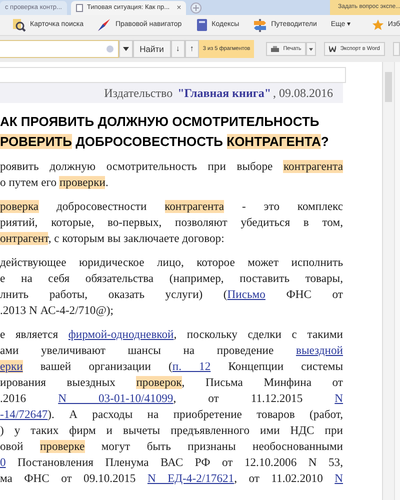 This screenshot has height=500, width=400. What do you see at coordinates (258, 334) in the screenshot?
I see `text-span: , поскольку сделки с такими` at bounding box center [258, 334].